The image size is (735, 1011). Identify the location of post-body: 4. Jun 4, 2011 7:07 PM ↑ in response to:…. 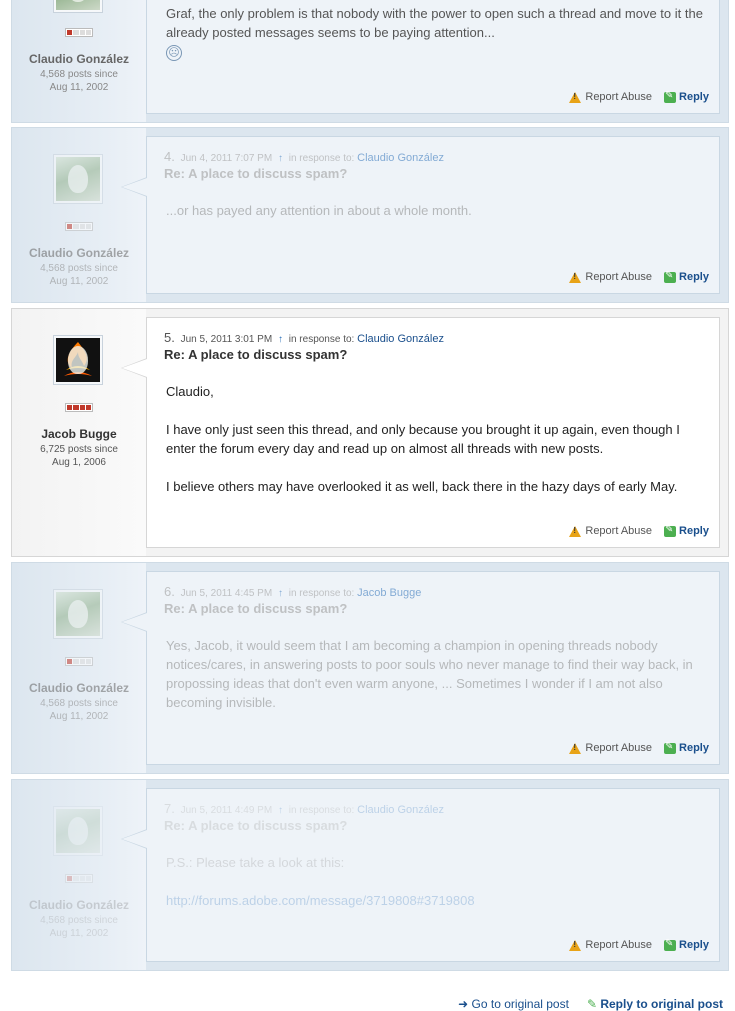
(420, 215).